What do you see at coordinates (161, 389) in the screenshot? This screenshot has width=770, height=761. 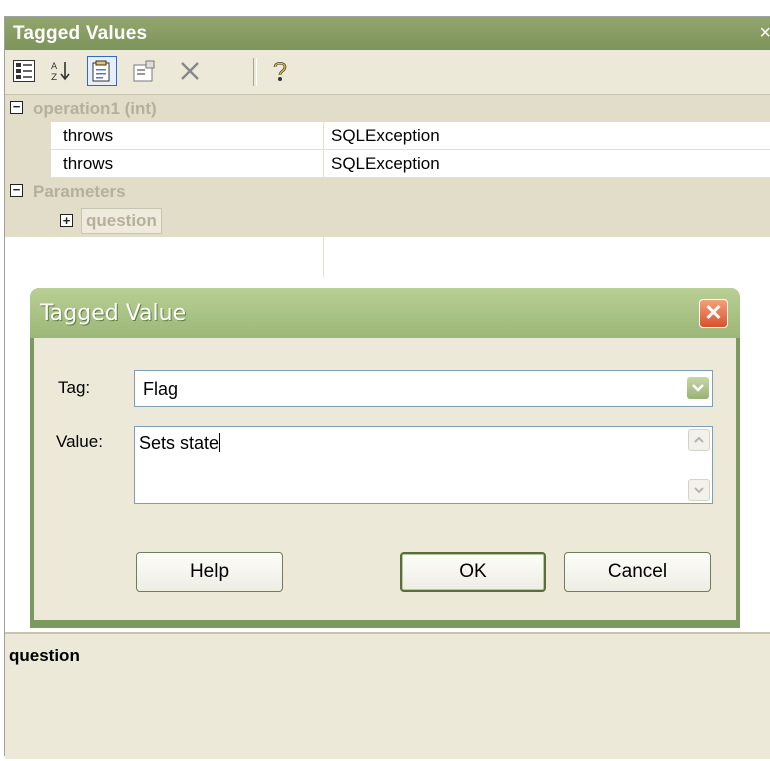 I see `tag-combobox-value: Flag` at bounding box center [161, 389].